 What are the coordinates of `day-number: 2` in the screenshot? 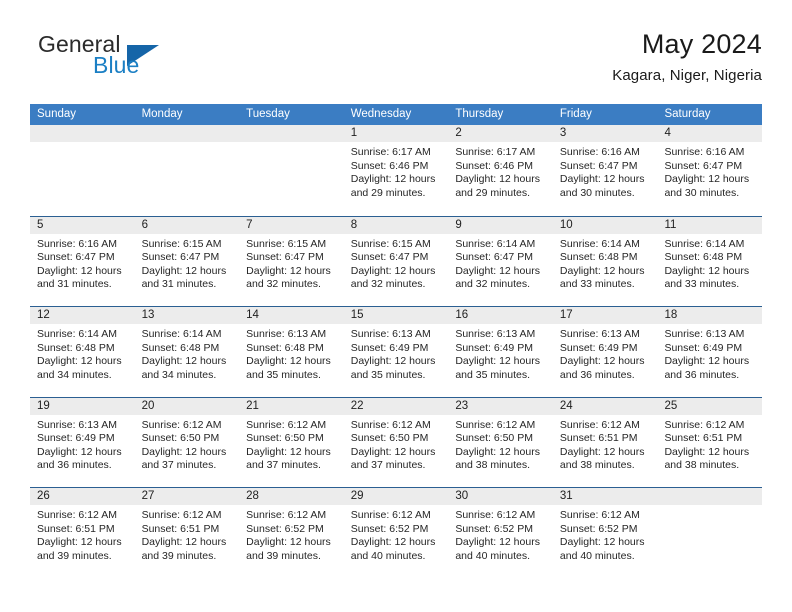 It's located at (500, 133).